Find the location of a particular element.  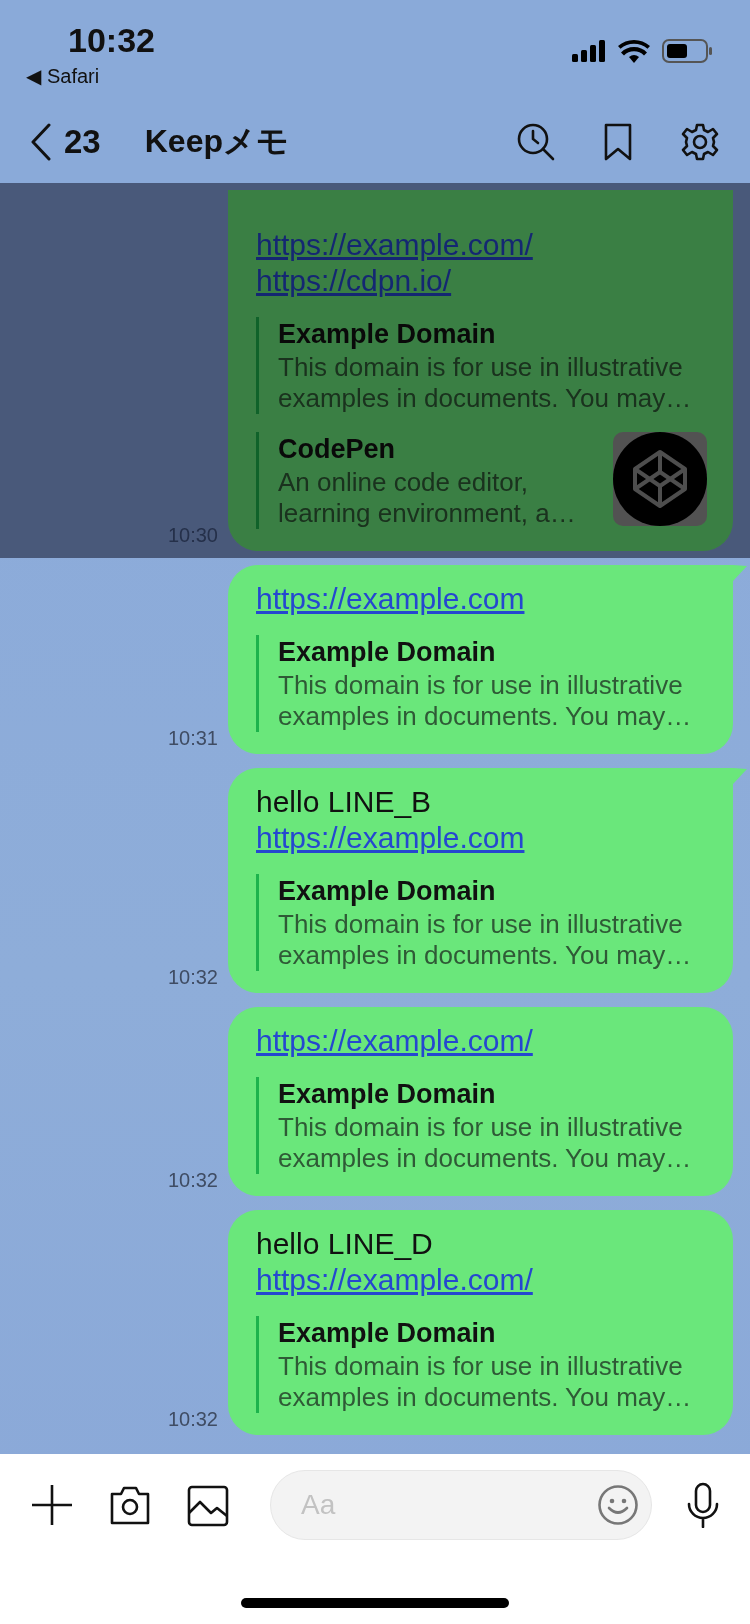

settings-icon is located at coordinates (700, 141).